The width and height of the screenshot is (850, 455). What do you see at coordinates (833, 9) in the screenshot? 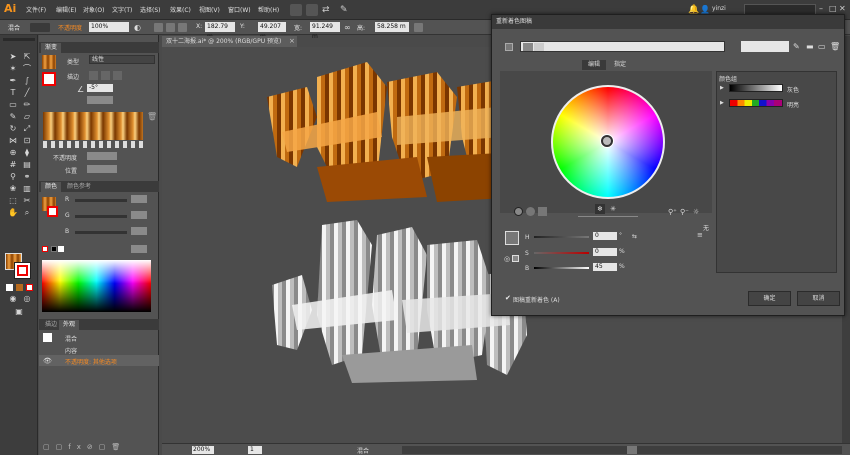
I see `maximize-icon: □` at bounding box center [833, 9].